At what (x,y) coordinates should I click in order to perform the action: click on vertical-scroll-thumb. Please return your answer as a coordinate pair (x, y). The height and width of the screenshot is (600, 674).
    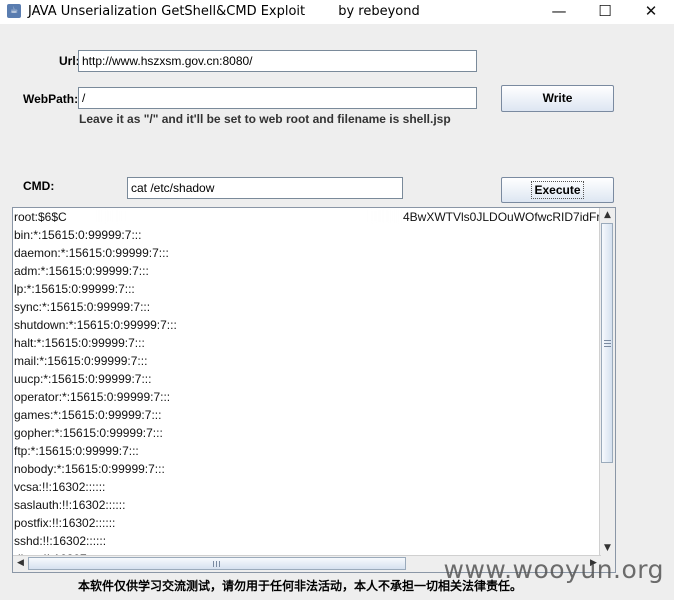
    Looking at the image, I should click on (607, 343).